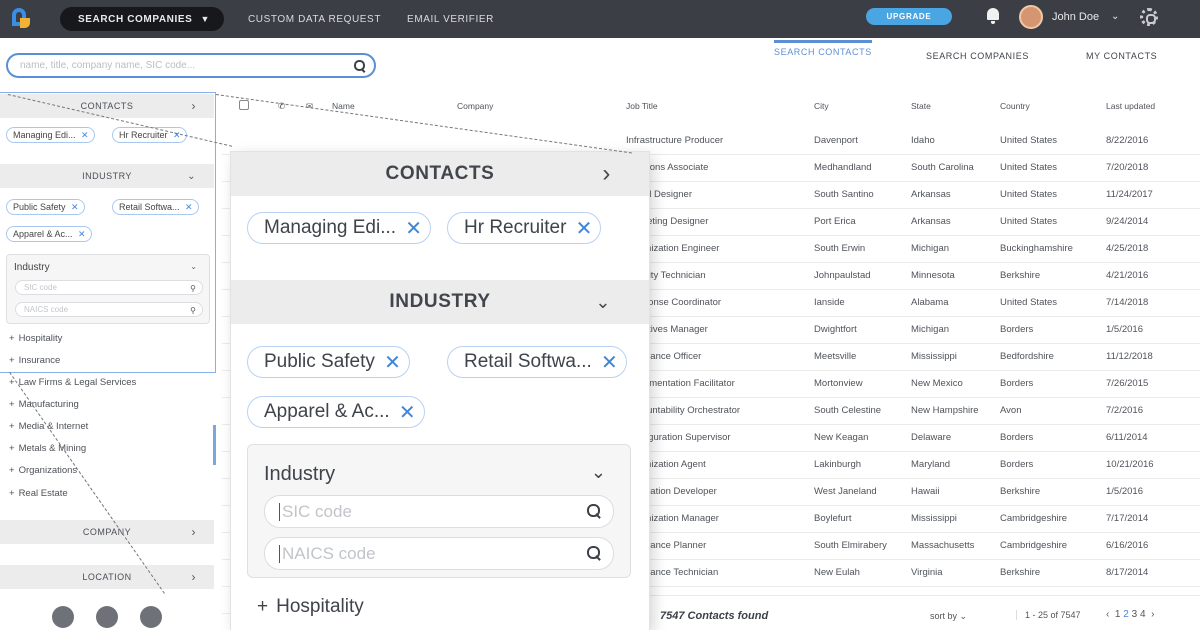 This screenshot has height=630, width=1200. What do you see at coordinates (1121, 59) in the screenshot?
I see `tab-my-contacts: MY CONTACTS` at bounding box center [1121, 59].